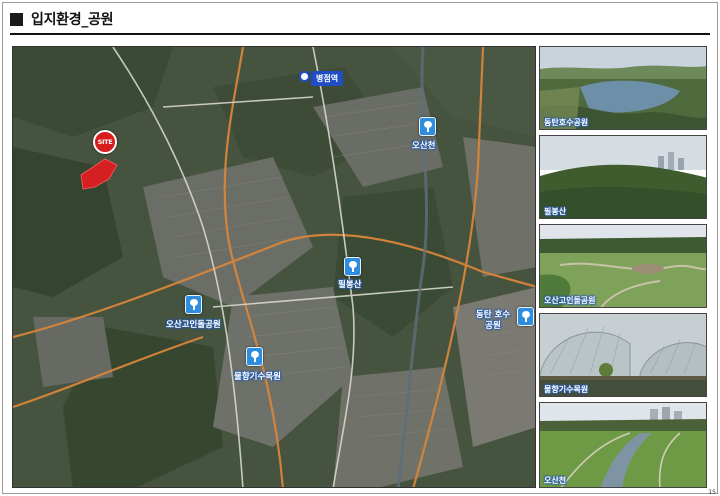 The height and width of the screenshot is (496, 720). I want to click on photo-mulhyanggi-arboretum: 물향기수목원, so click(623, 355).